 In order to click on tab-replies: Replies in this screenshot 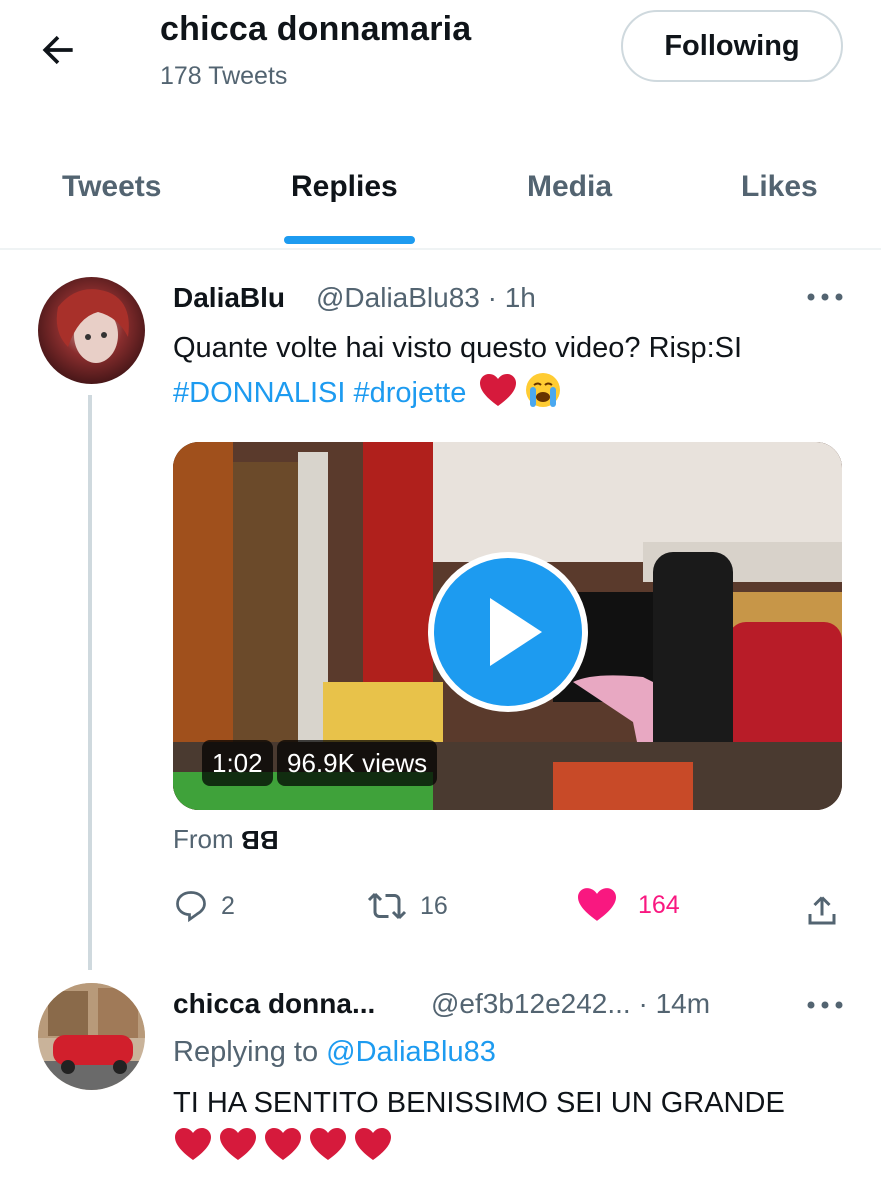, I will do `click(344, 187)`.